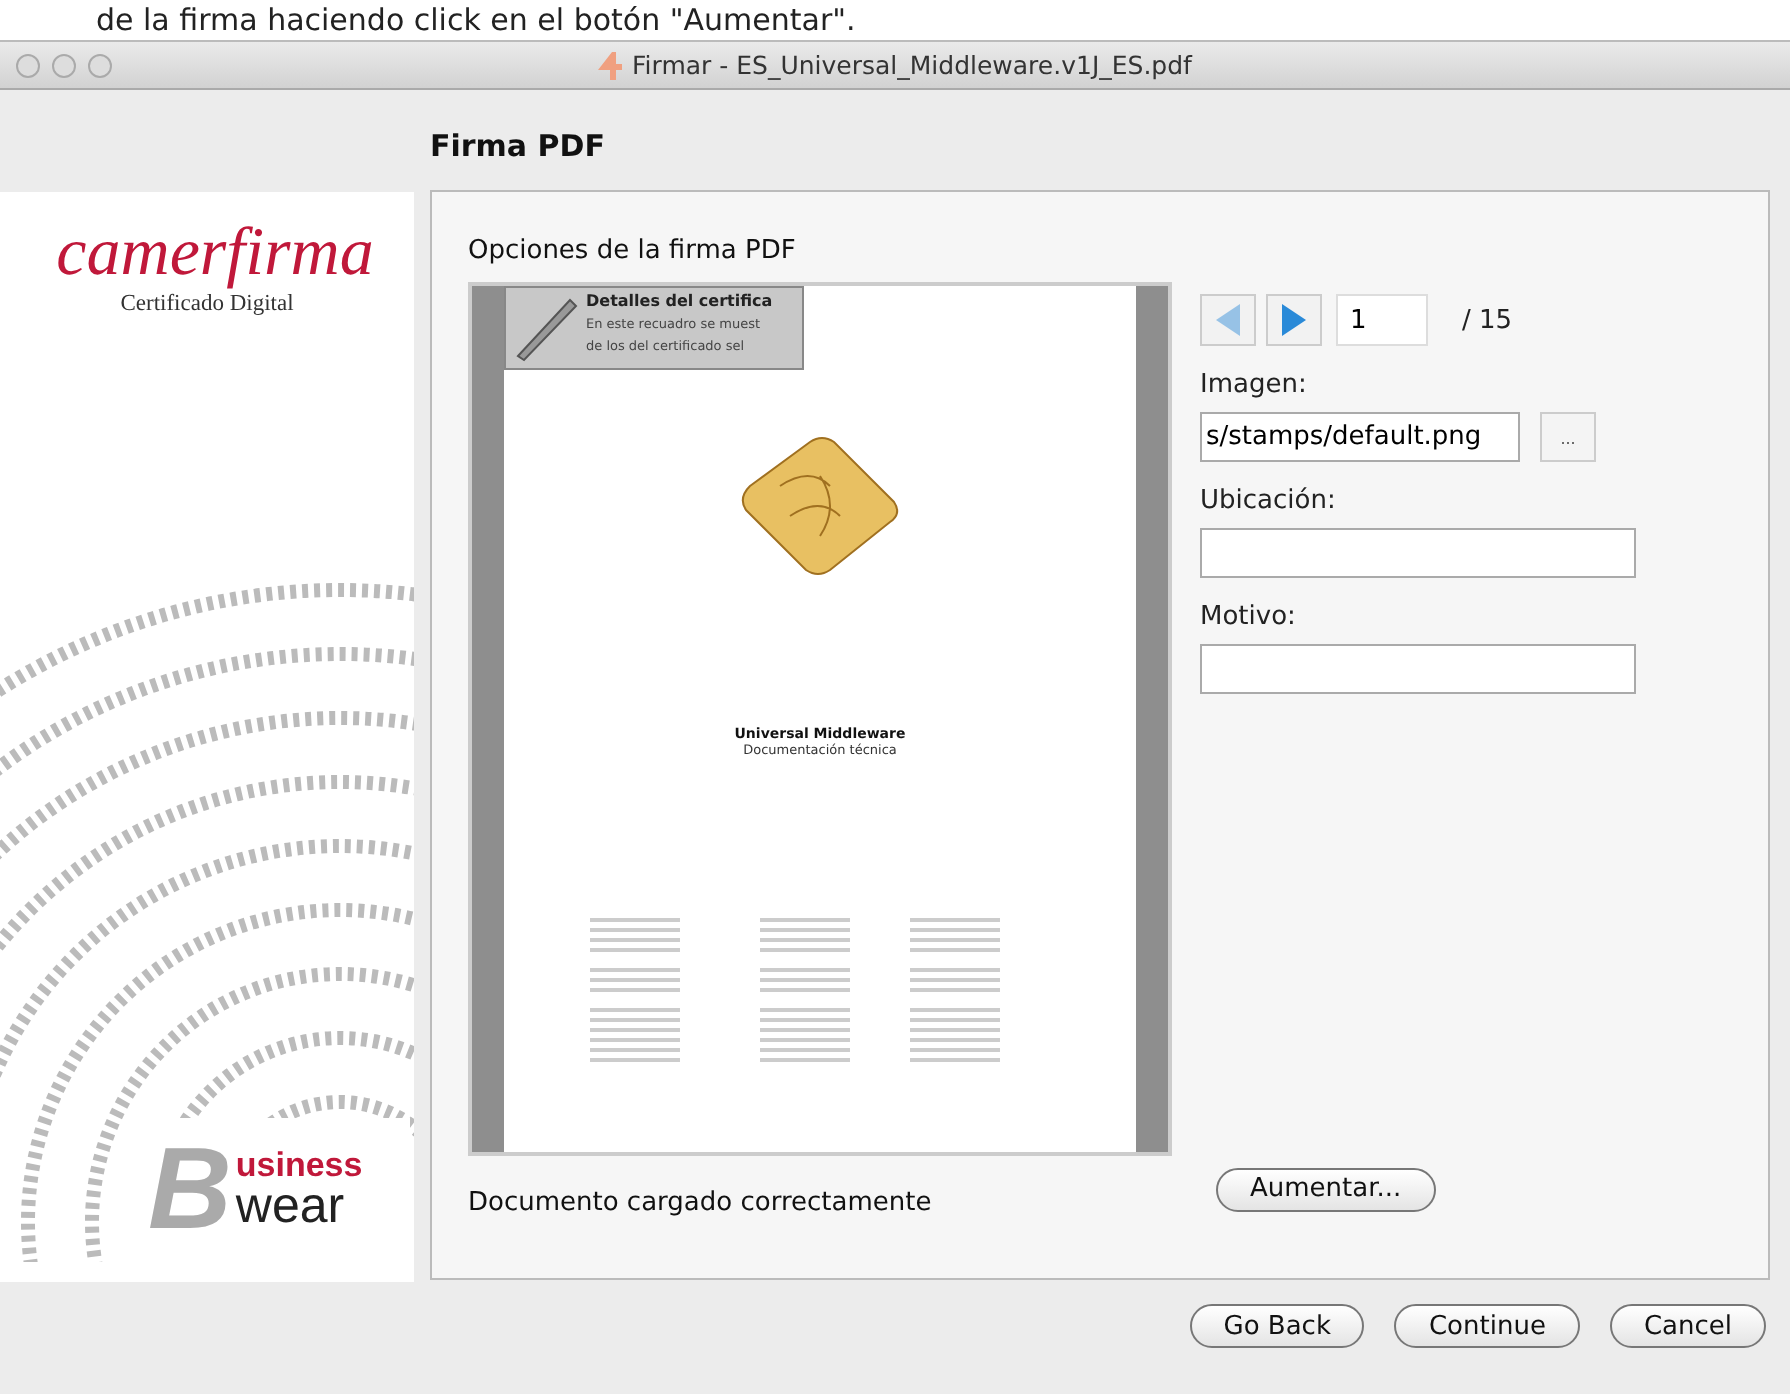  What do you see at coordinates (299, 1165) in the screenshot?
I see `badge-text: usiness` at bounding box center [299, 1165].